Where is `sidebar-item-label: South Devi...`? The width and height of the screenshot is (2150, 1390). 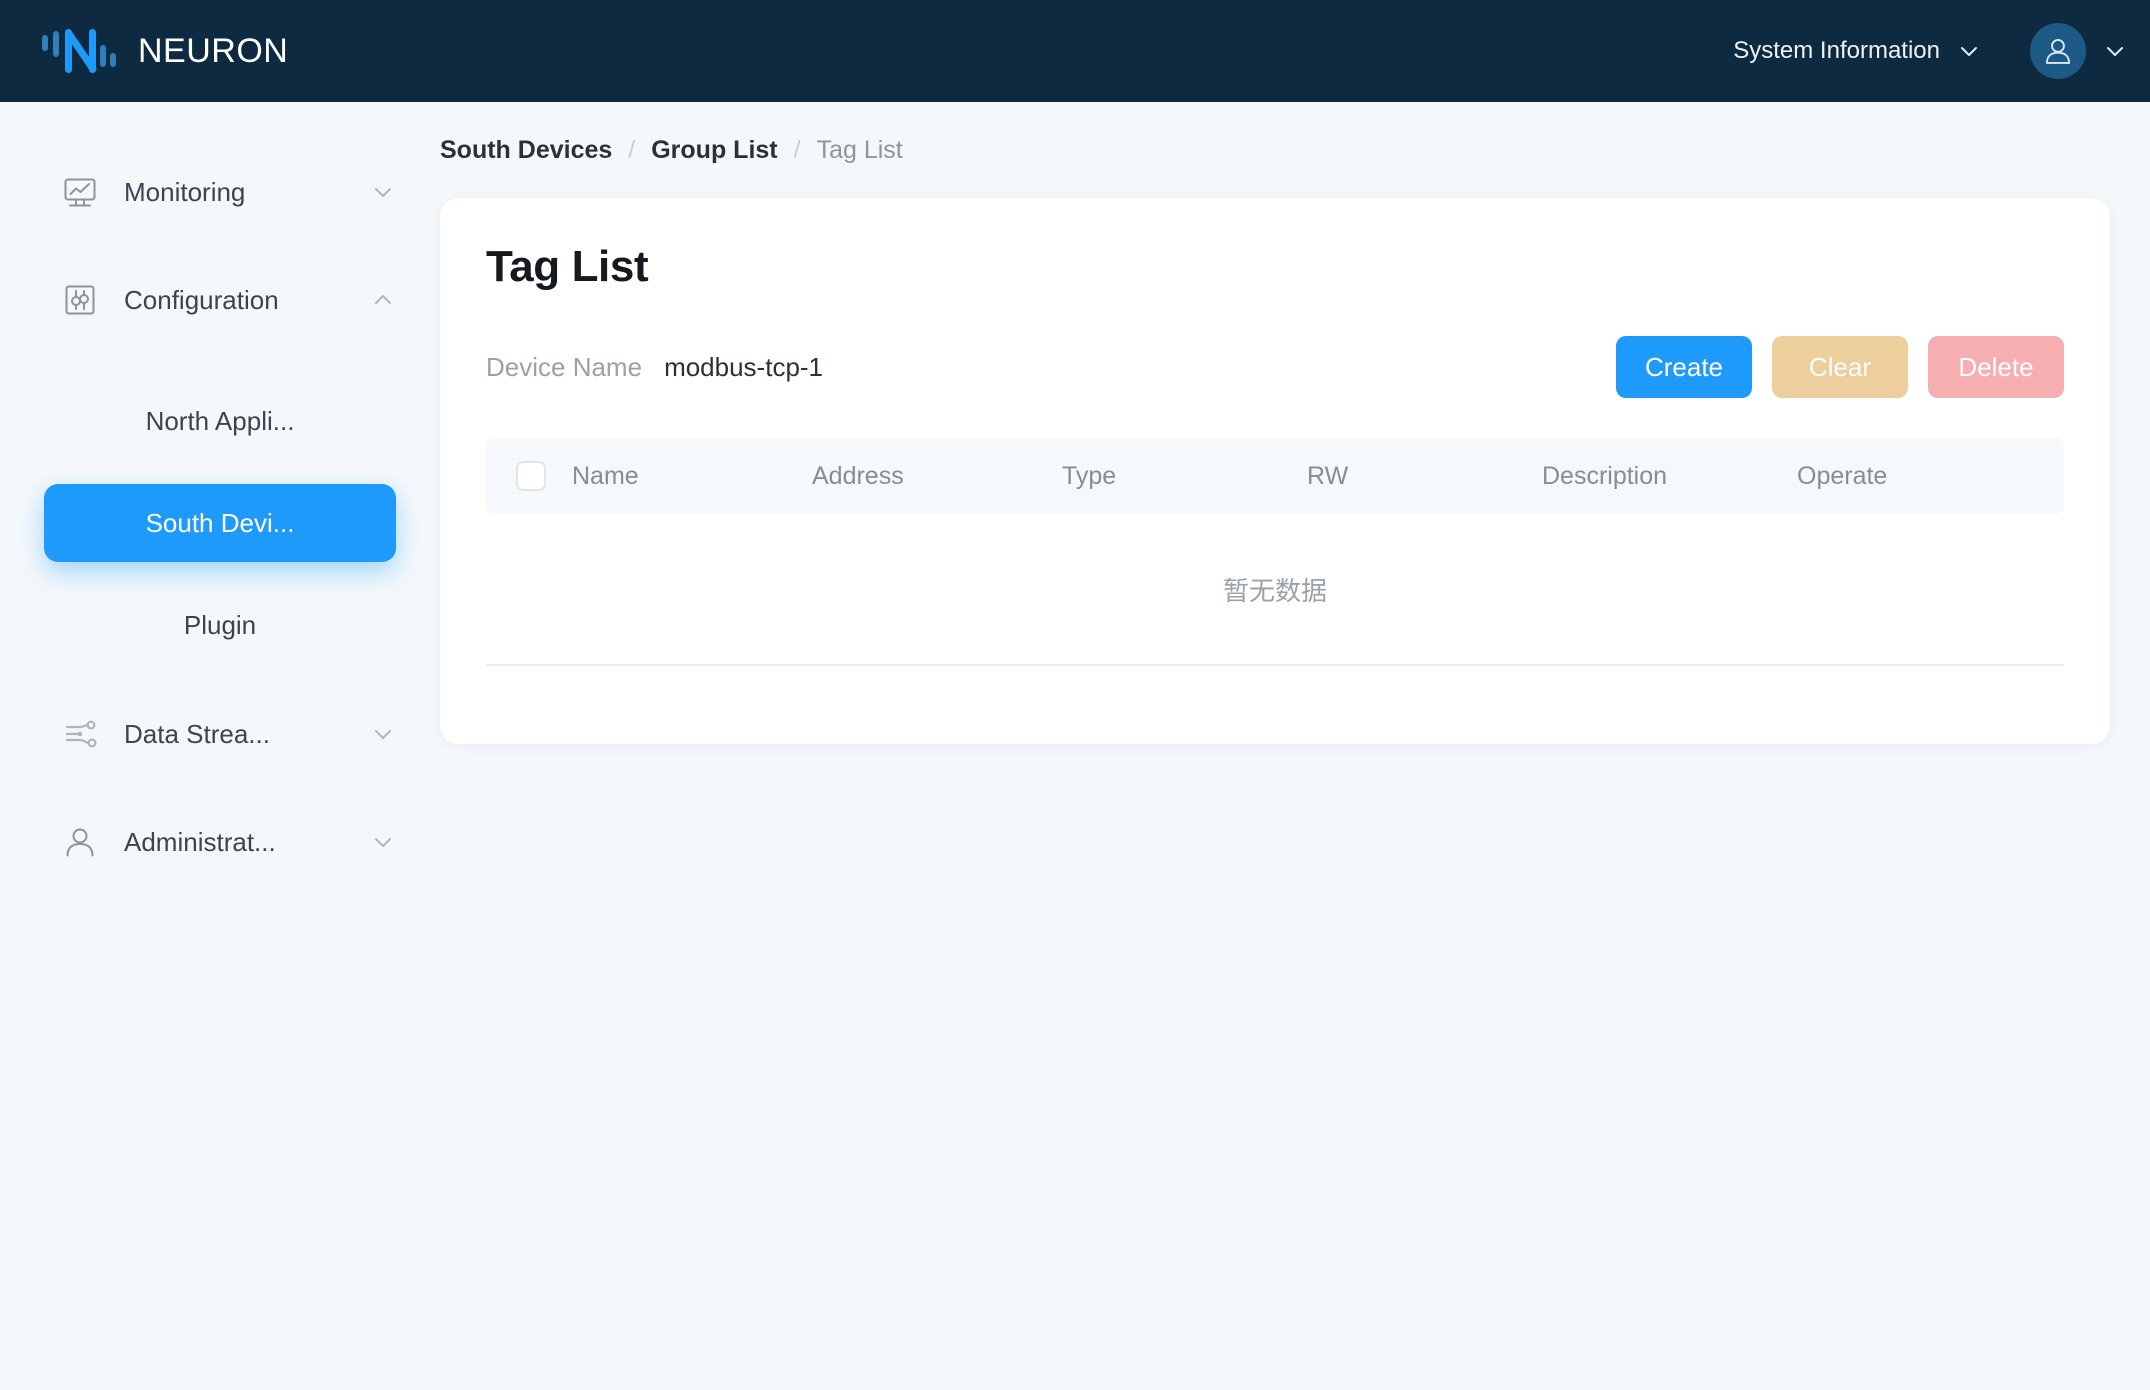
sidebar-item-label: South Devi... is located at coordinates (220, 522).